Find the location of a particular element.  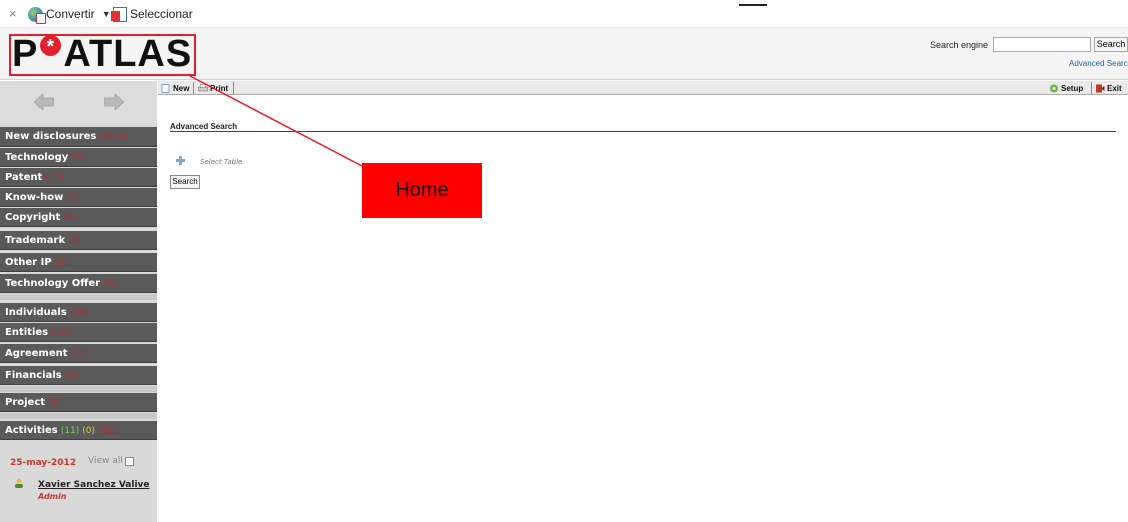

annotation-pointer-line is located at coordinates (276, 121).